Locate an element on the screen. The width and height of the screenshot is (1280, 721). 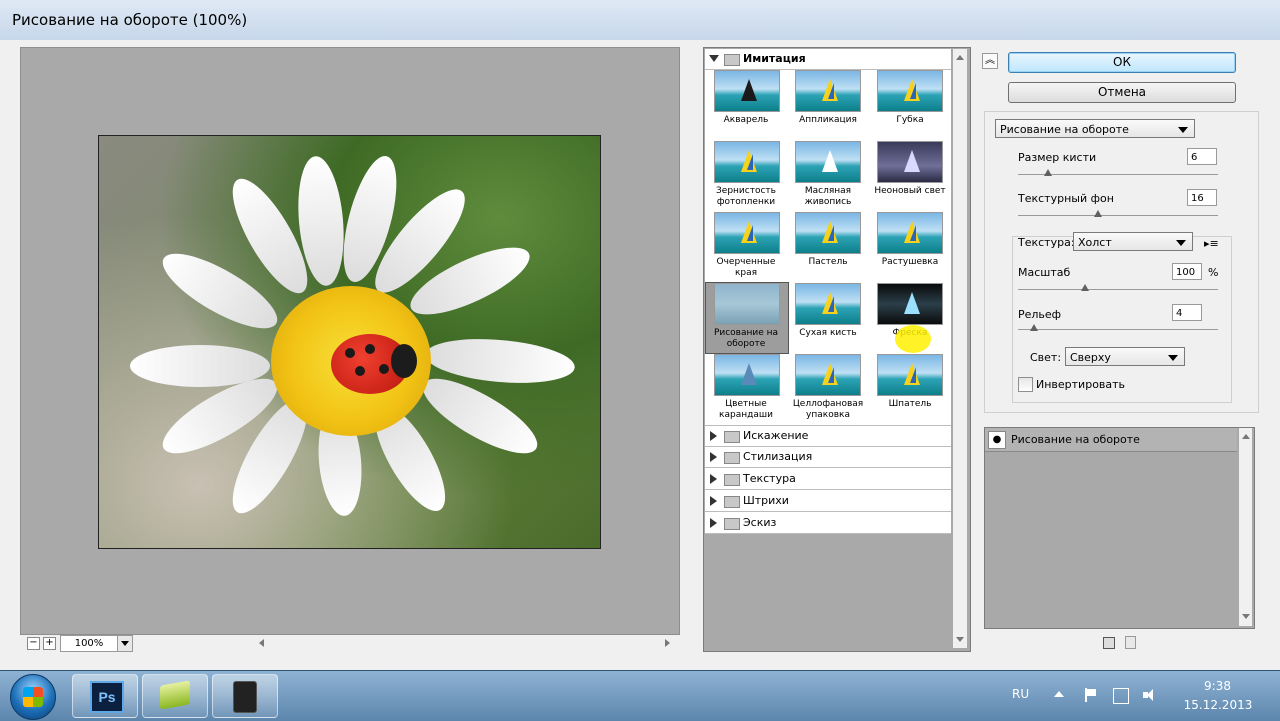
scale-slider is located at coordinates (1118, 289).